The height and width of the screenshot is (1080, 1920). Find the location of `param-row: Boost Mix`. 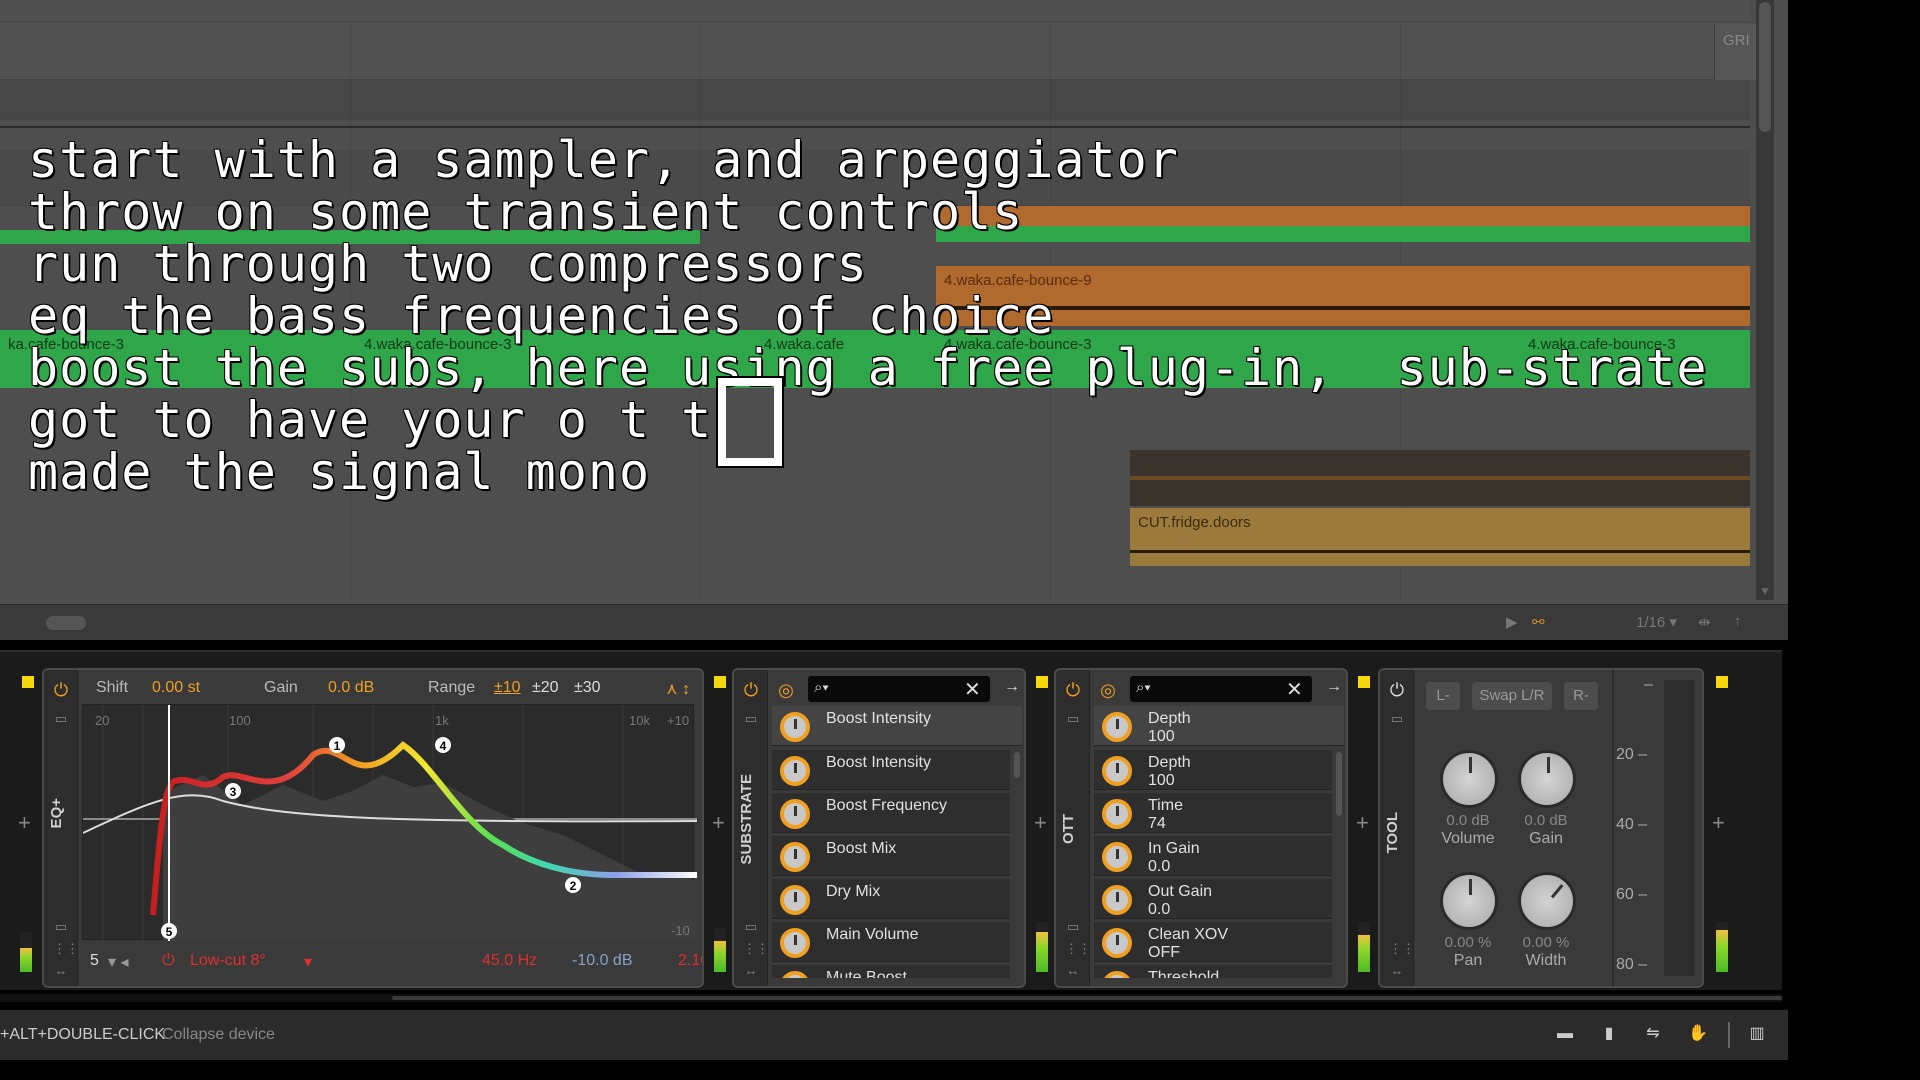

param-row: Boost Mix is located at coordinates (891, 856).